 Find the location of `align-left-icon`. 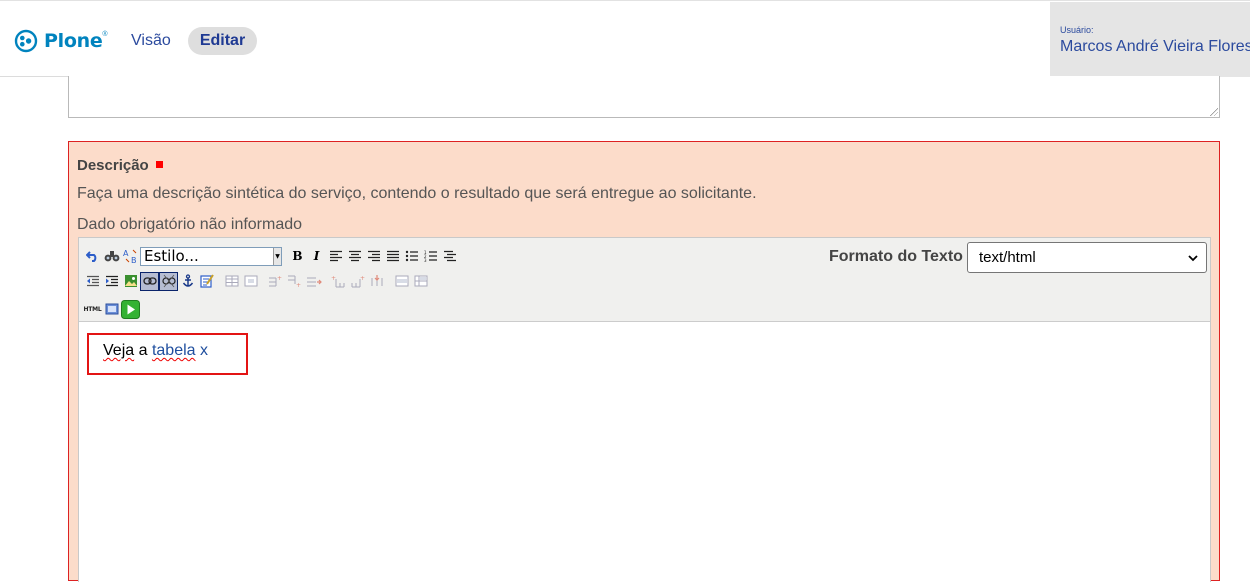

align-left-icon is located at coordinates (335, 256).